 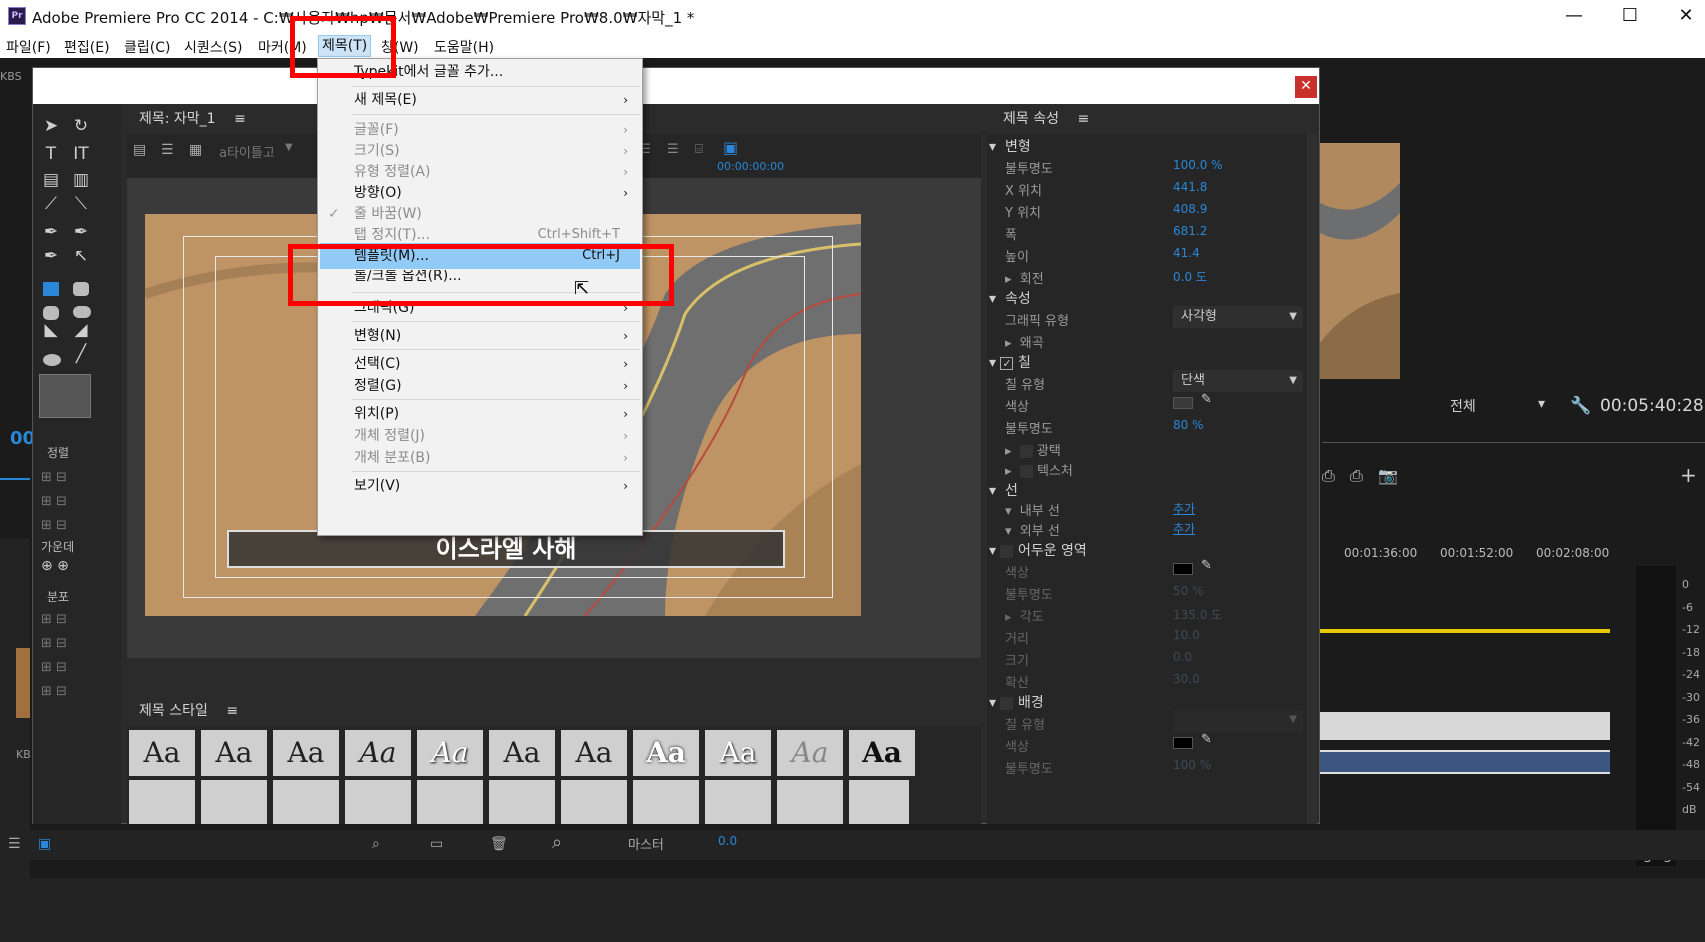 What do you see at coordinates (480, 364) in the screenshot?
I see `menu-item-select: 선택(C) ›` at bounding box center [480, 364].